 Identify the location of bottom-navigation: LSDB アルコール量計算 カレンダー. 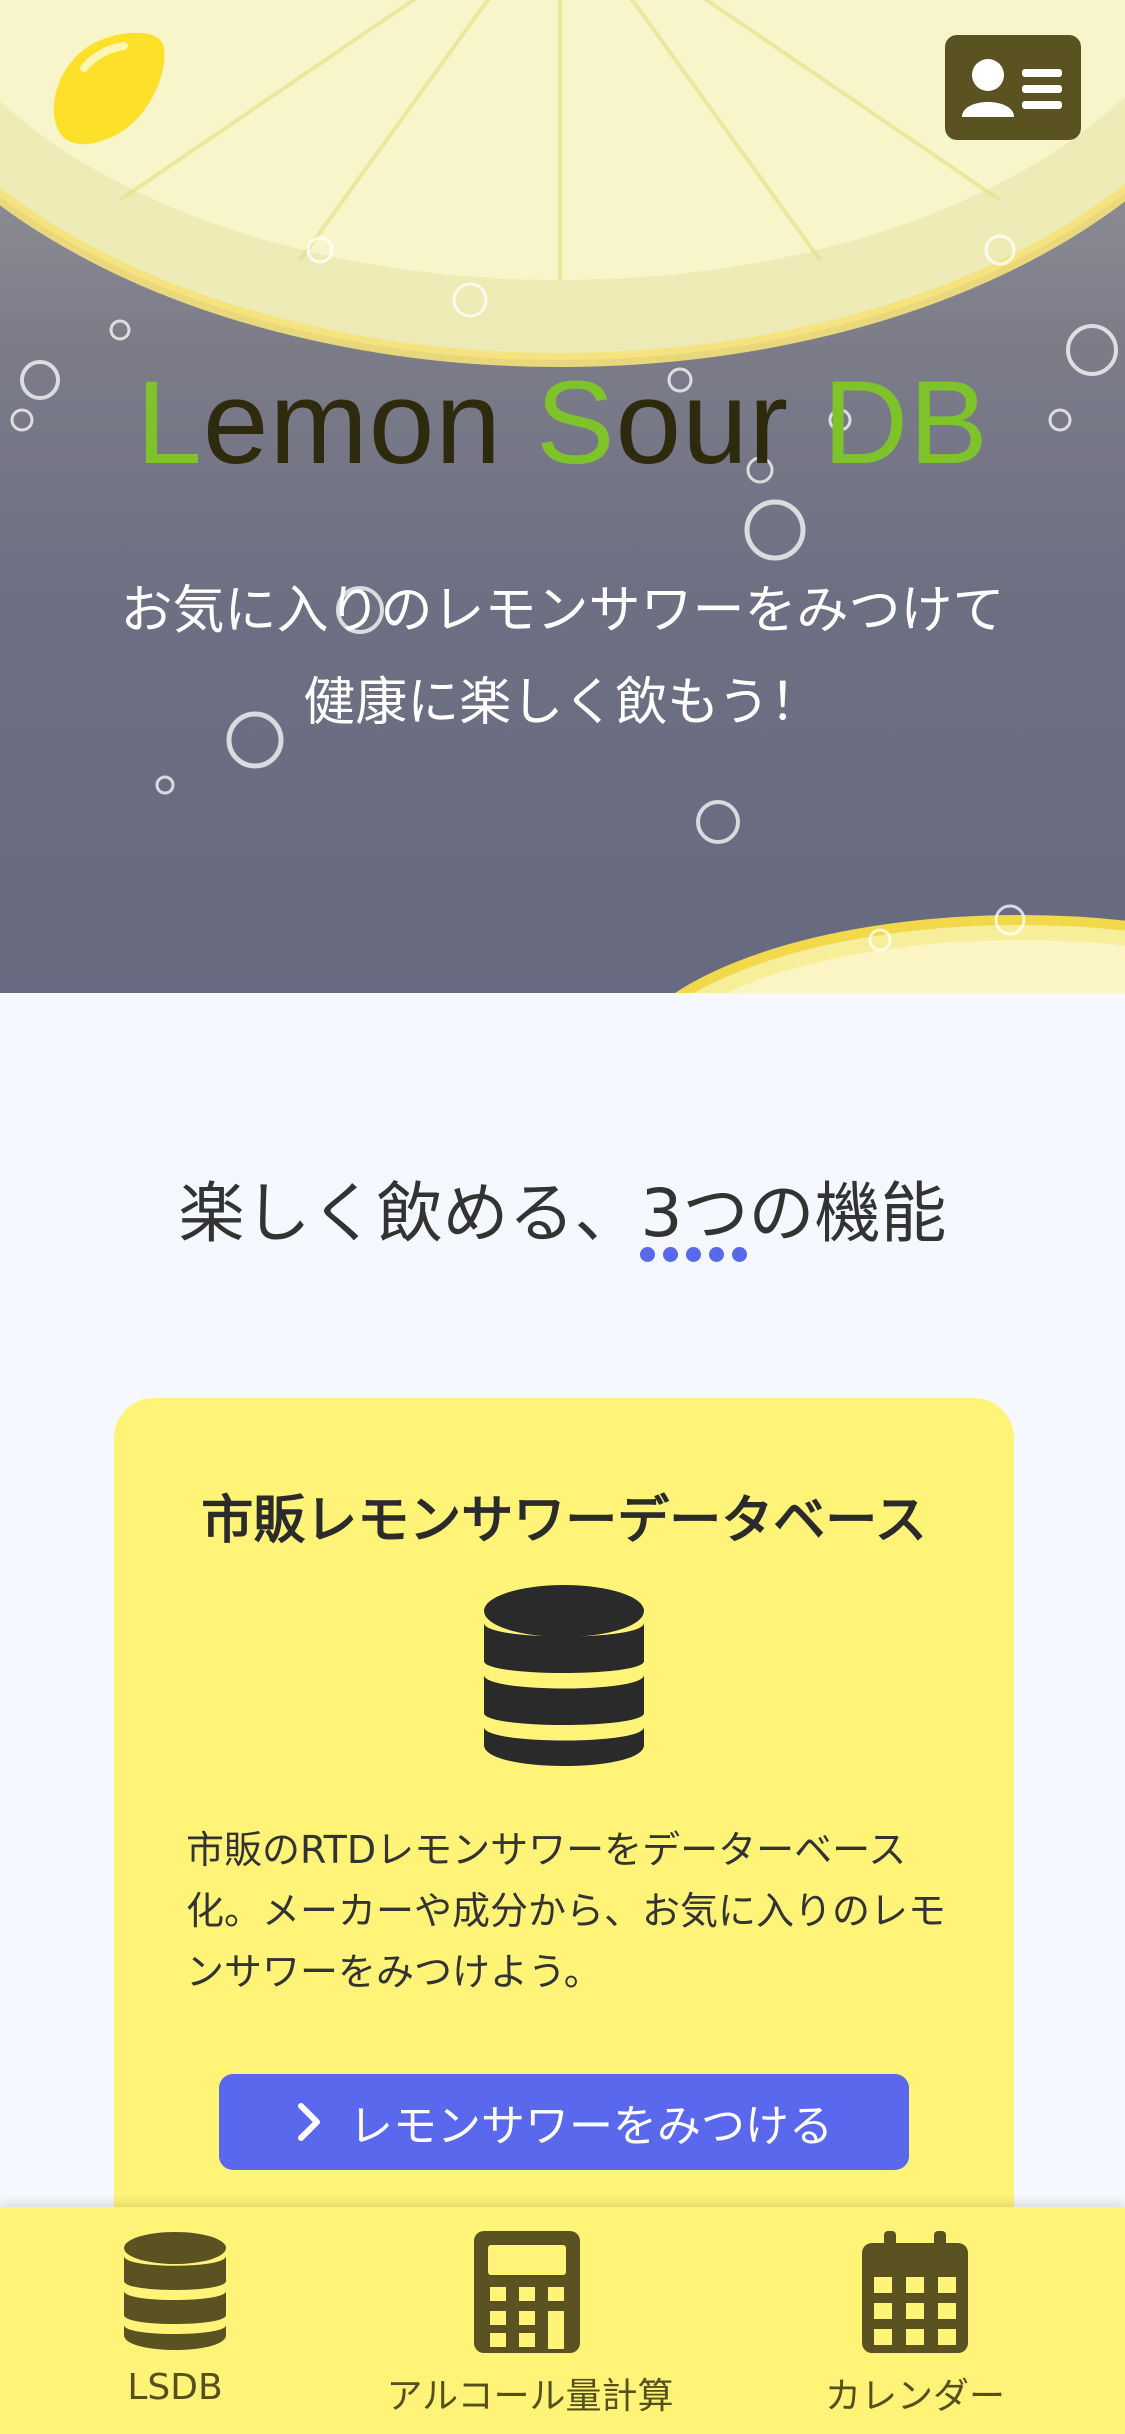
(562, 2320).